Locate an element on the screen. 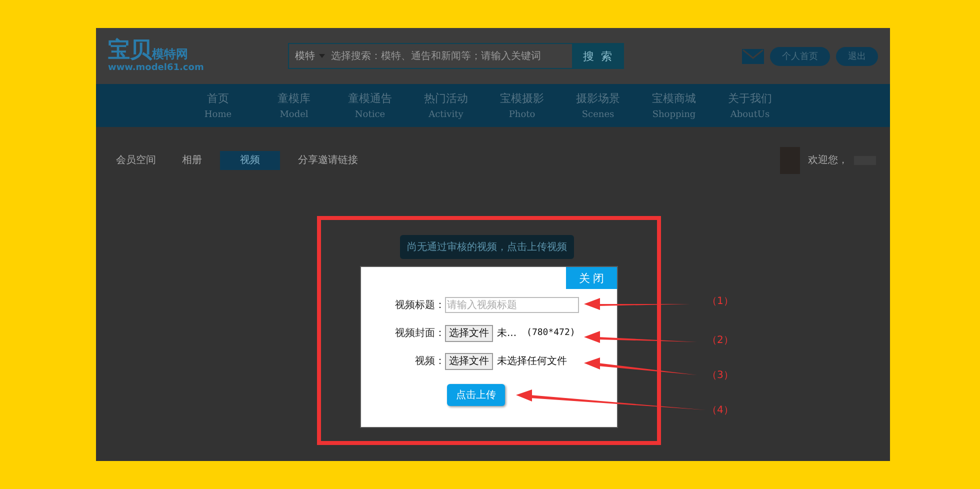 This screenshot has width=980, height=489. nav-link: 童模通告 Notice is located at coordinates (370, 106).